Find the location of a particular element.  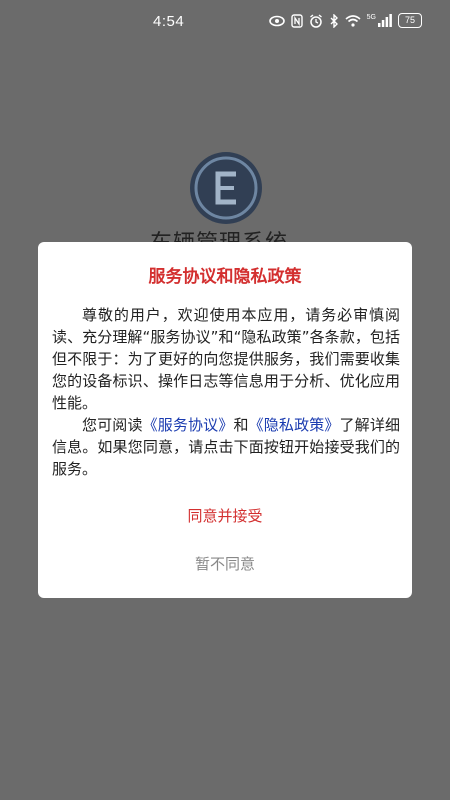

status-time: 4:54 is located at coordinates (169, 21).